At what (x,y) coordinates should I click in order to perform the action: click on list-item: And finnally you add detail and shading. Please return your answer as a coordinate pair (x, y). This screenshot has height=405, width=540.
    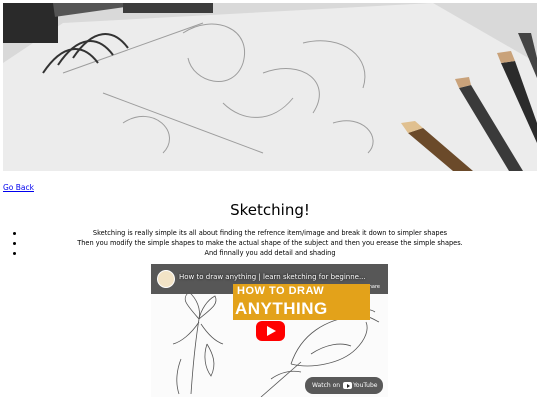
    Looking at the image, I should click on (270, 253).